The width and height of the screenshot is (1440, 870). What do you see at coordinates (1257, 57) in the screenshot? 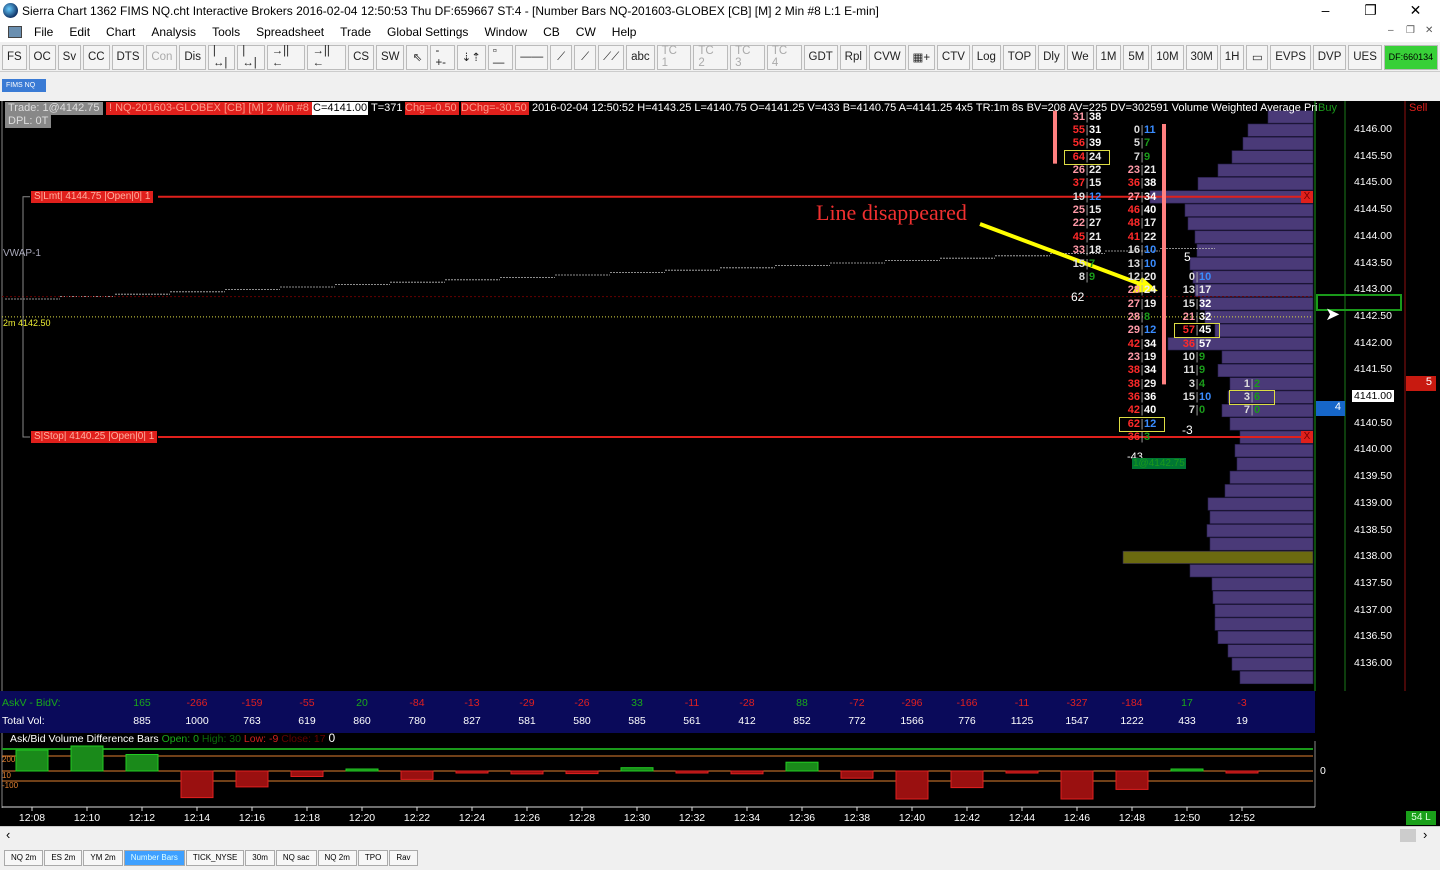
I see `toolbar-button: ▭` at bounding box center [1257, 57].